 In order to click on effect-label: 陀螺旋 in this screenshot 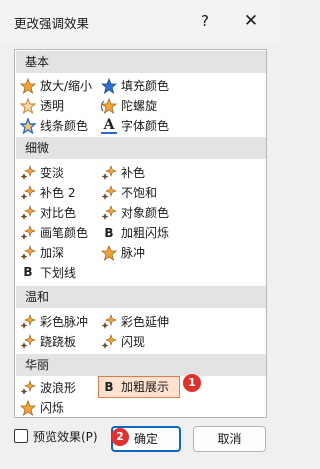, I will do `click(139, 106)`.